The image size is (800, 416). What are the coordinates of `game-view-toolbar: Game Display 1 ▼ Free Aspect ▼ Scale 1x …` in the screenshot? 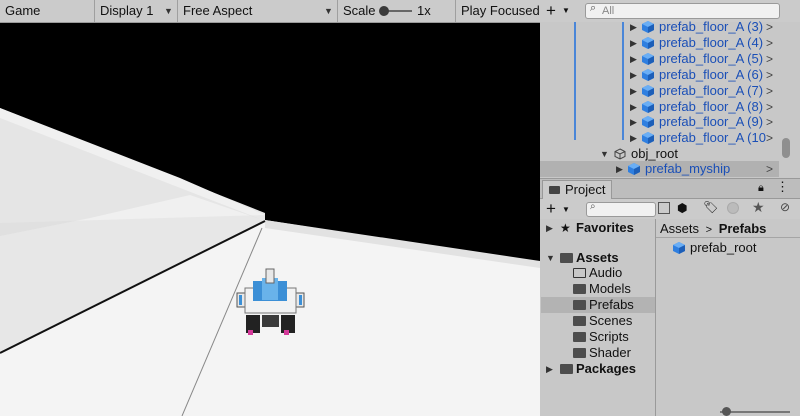 It's located at (270, 11).